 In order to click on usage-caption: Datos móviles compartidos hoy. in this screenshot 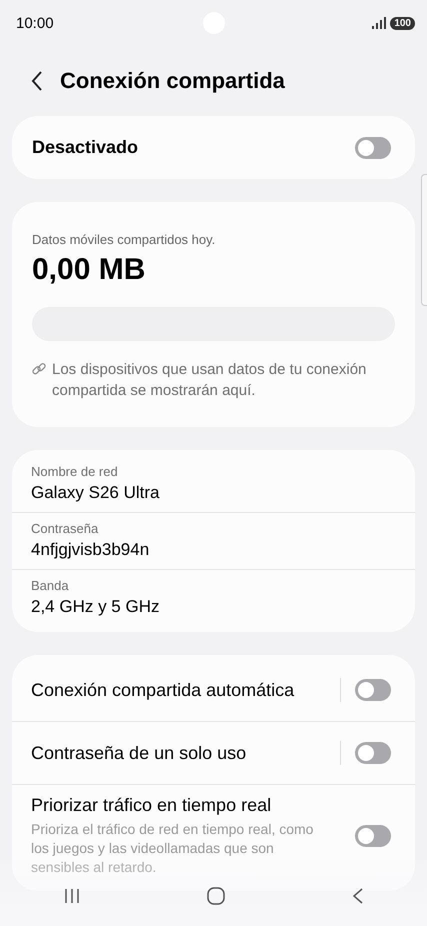, I will do `click(124, 239)`.